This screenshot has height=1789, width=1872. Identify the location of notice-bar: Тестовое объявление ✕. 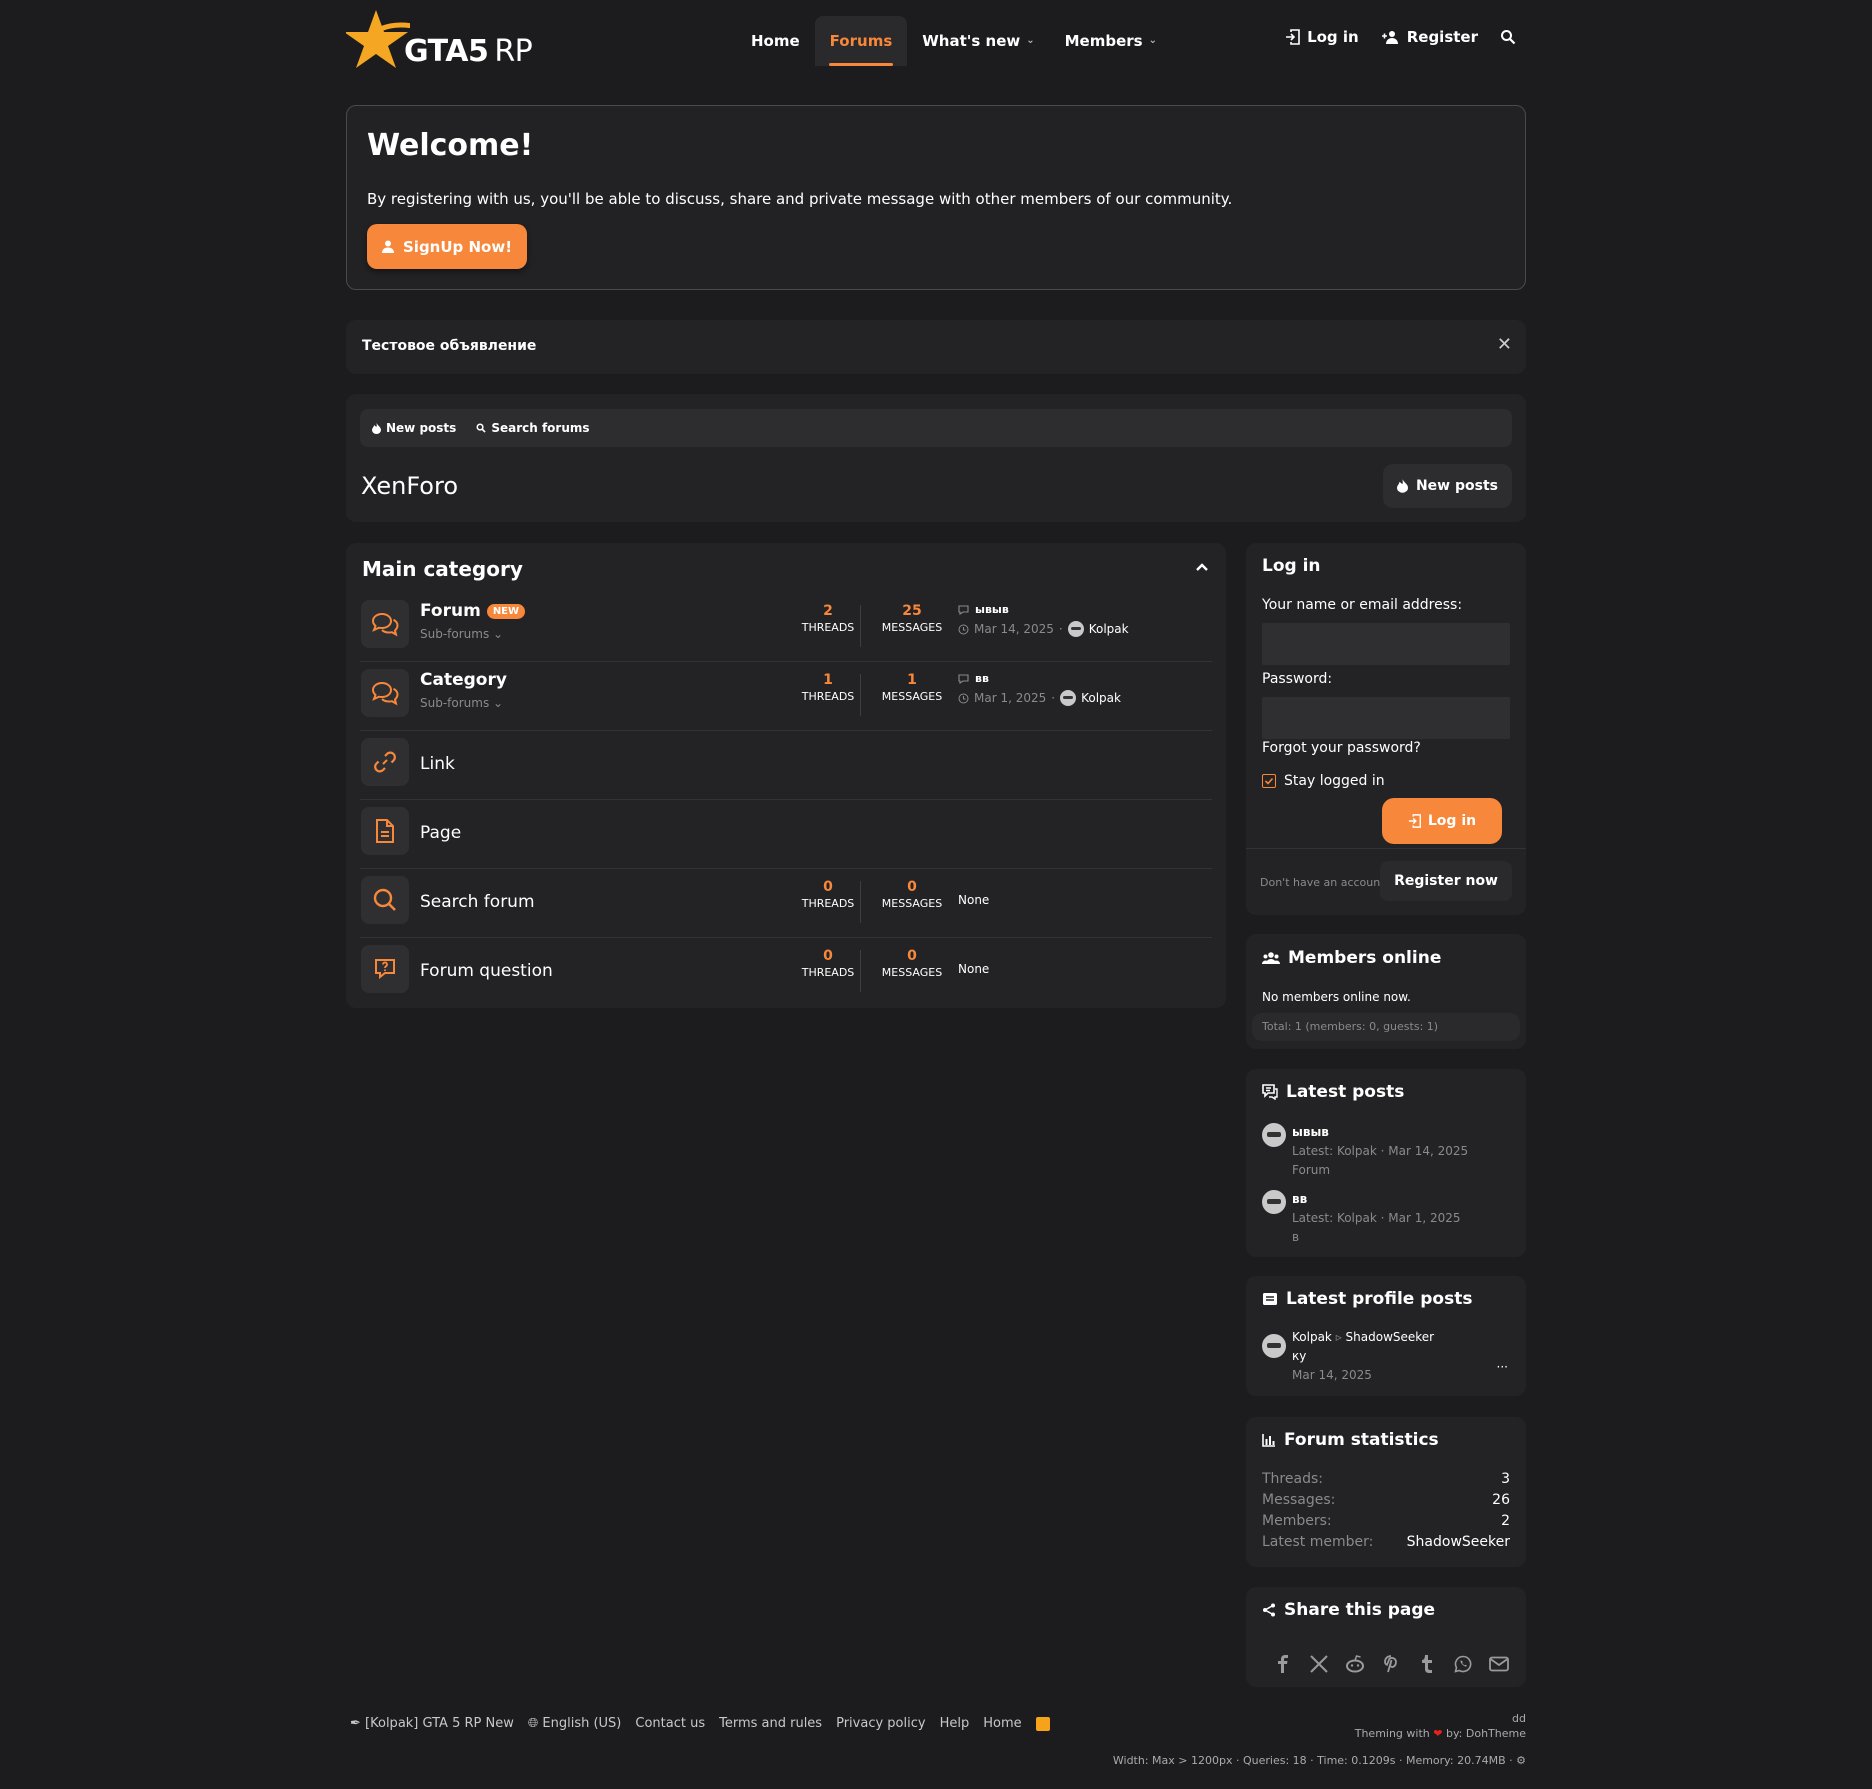
(936, 347).